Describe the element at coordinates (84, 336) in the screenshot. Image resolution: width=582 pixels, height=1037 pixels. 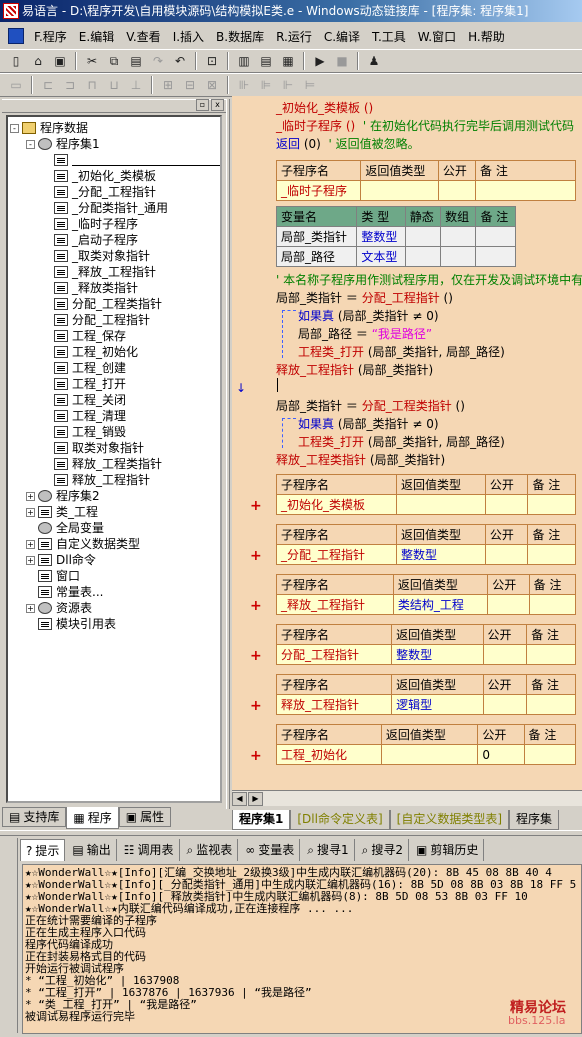
I see `tree-item: 工程_保存` at that location.